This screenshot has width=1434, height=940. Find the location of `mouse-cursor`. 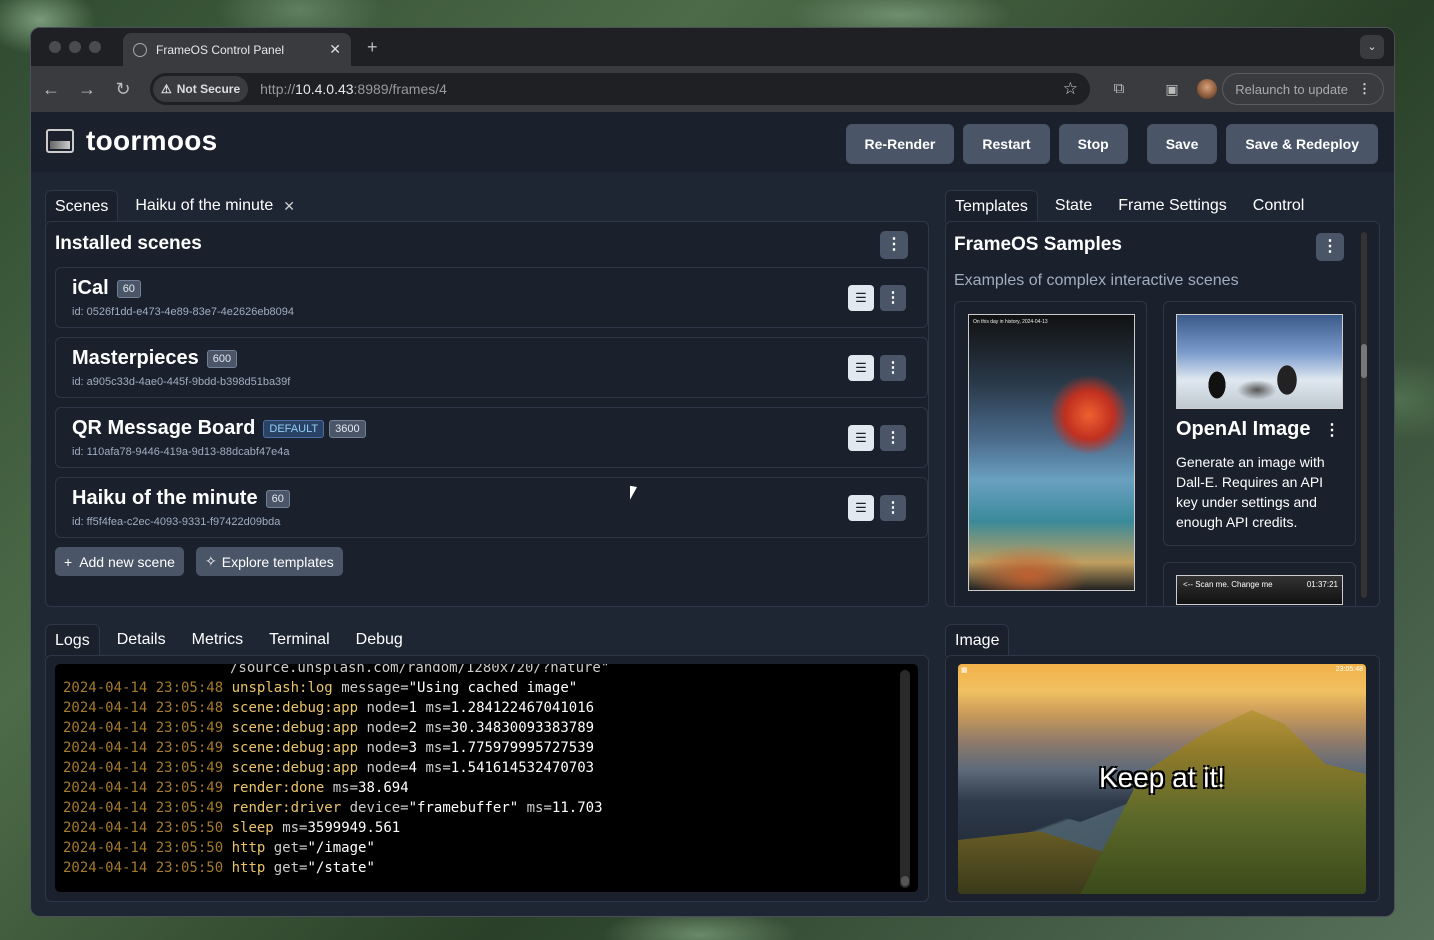

mouse-cursor is located at coordinates (637, 494).